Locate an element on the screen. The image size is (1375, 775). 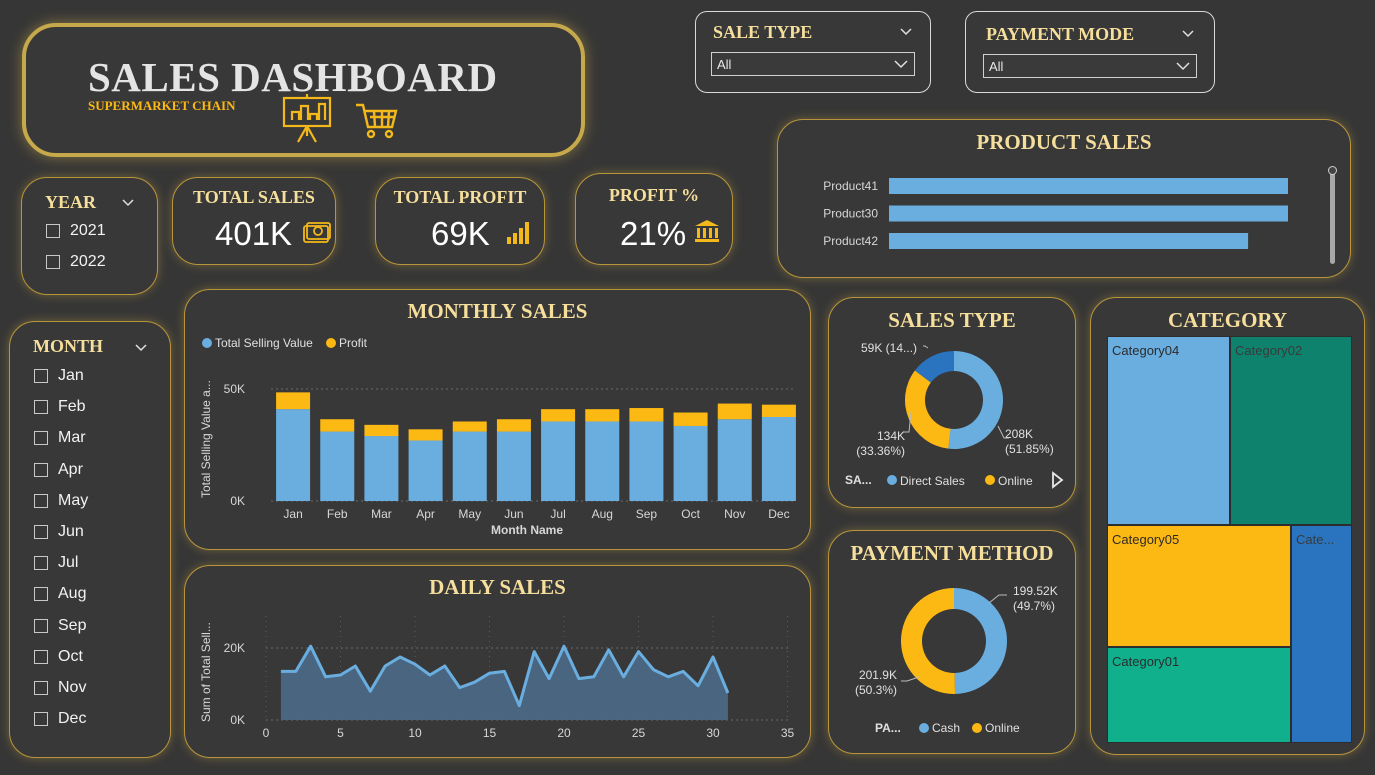
month-option-label: Dec is located at coordinates (72, 719).